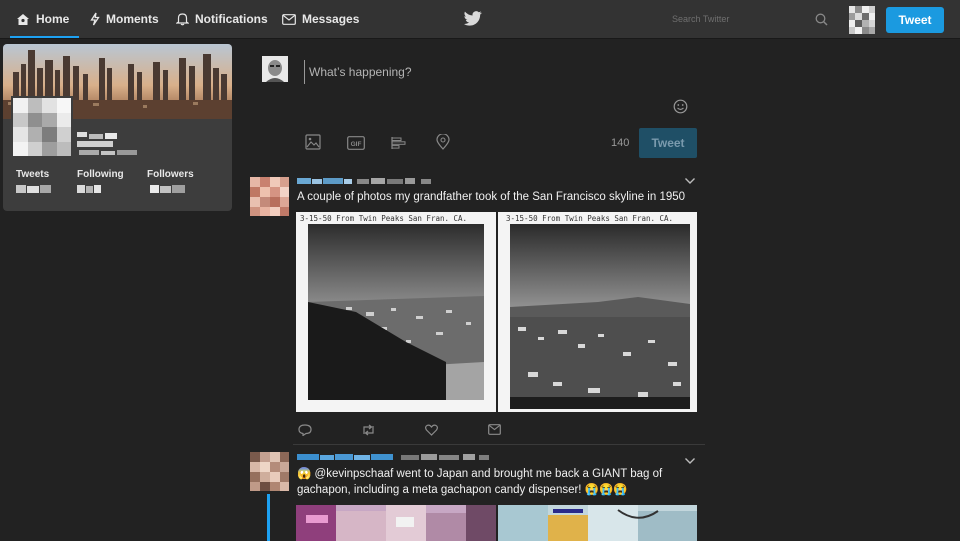  What do you see at coordinates (821, 19) in the screenshot?
I see `search-icon` at bounding box center [821, 19].